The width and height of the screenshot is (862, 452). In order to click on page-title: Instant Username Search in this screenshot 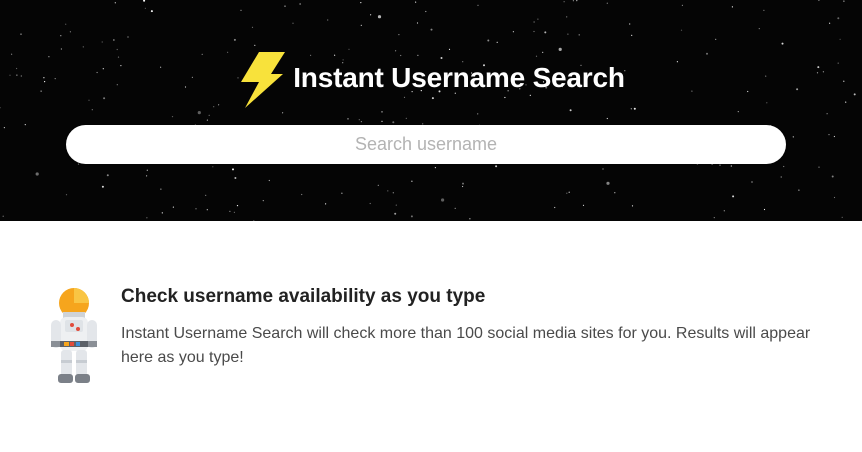, I will do `click(459, 77)`.